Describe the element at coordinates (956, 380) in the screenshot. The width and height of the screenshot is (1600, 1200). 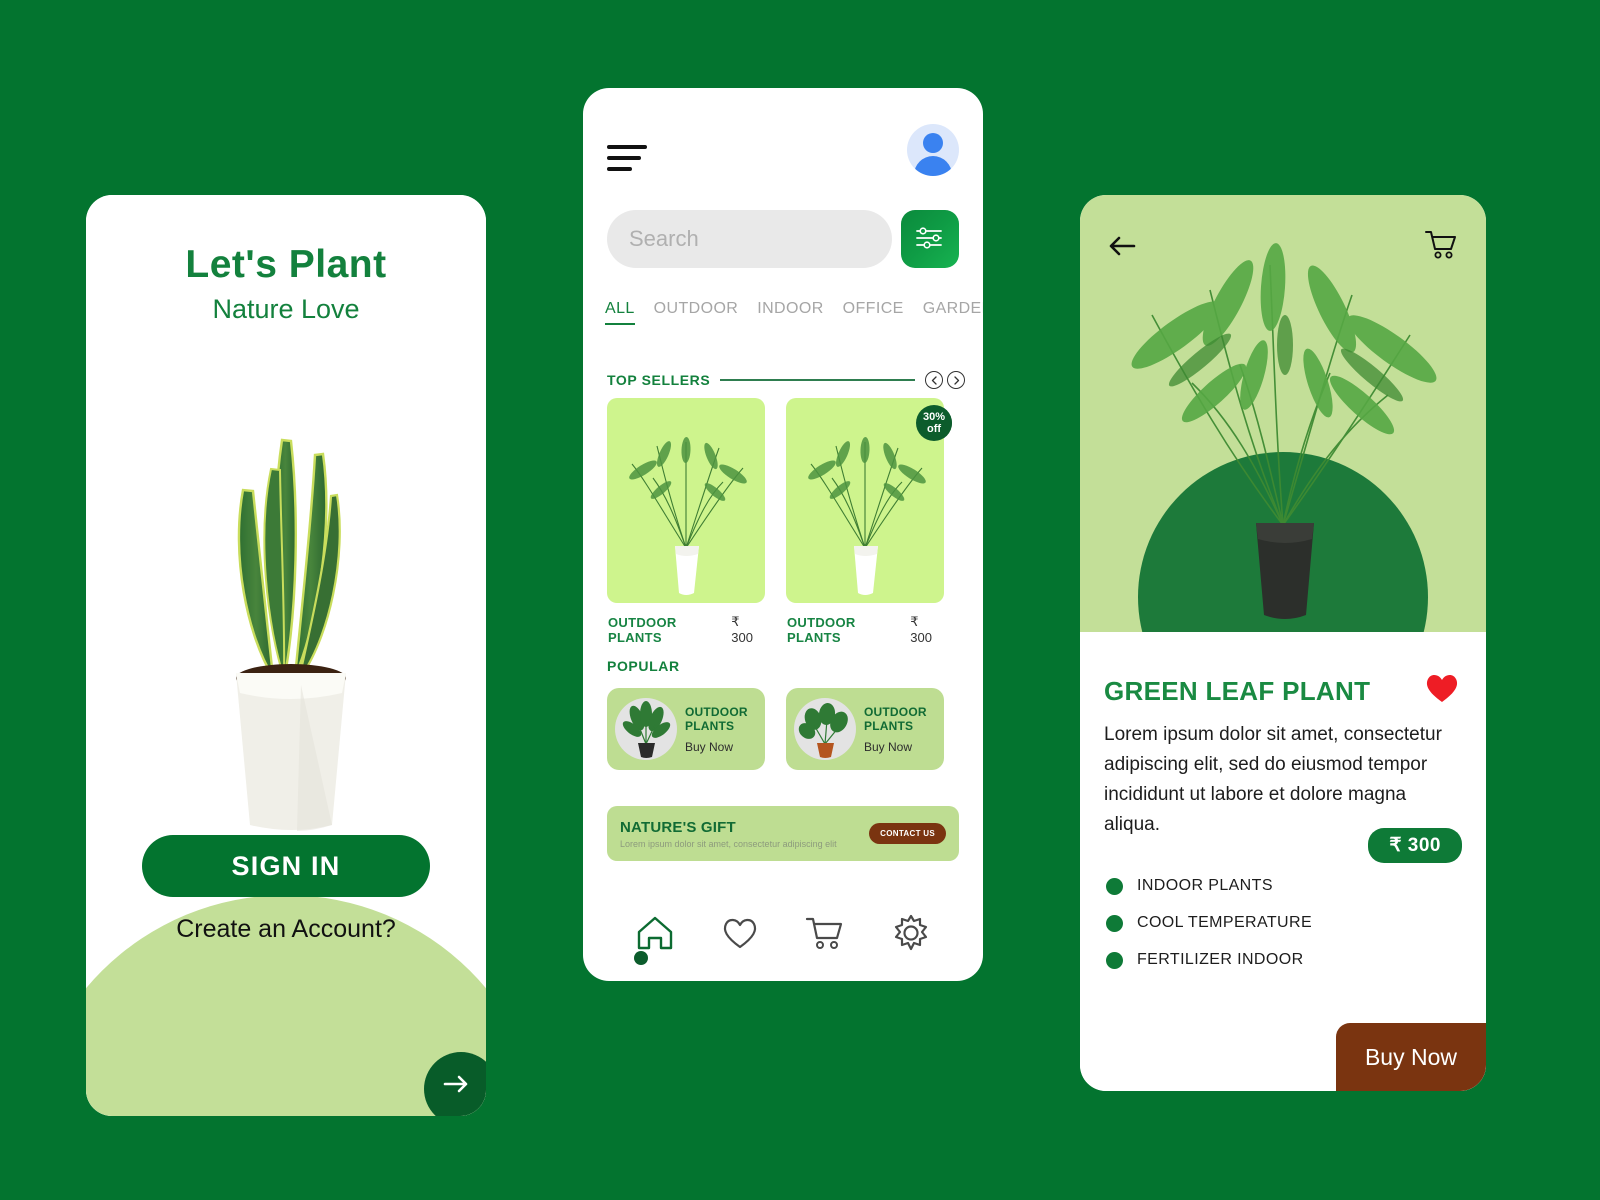
I see `chevron-right-icon` at that location.